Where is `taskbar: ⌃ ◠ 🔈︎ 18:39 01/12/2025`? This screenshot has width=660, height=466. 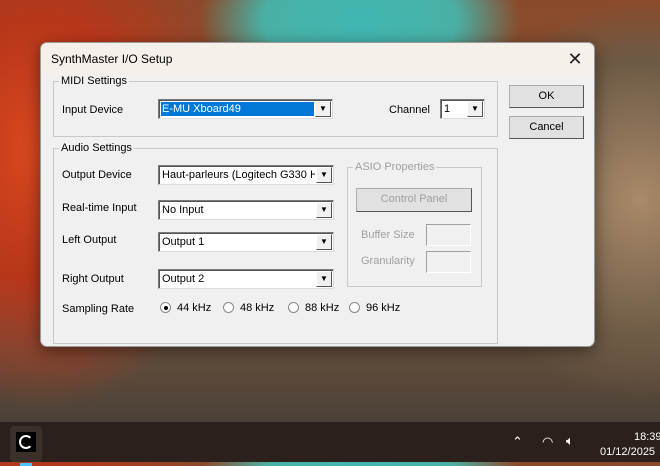 taskbar: ⌃ ◠ 🔈︎ 18:39 01/12/2025 is located at coordinates (330, 444).